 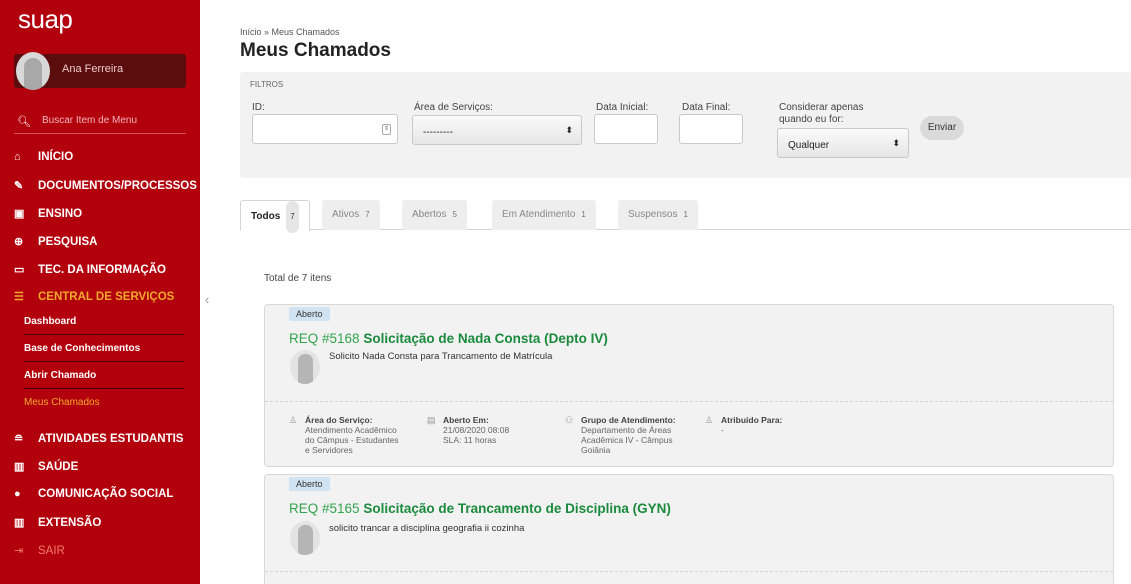 I want to click on user-box: Ana Ferreira, so click(x=100, y=71).